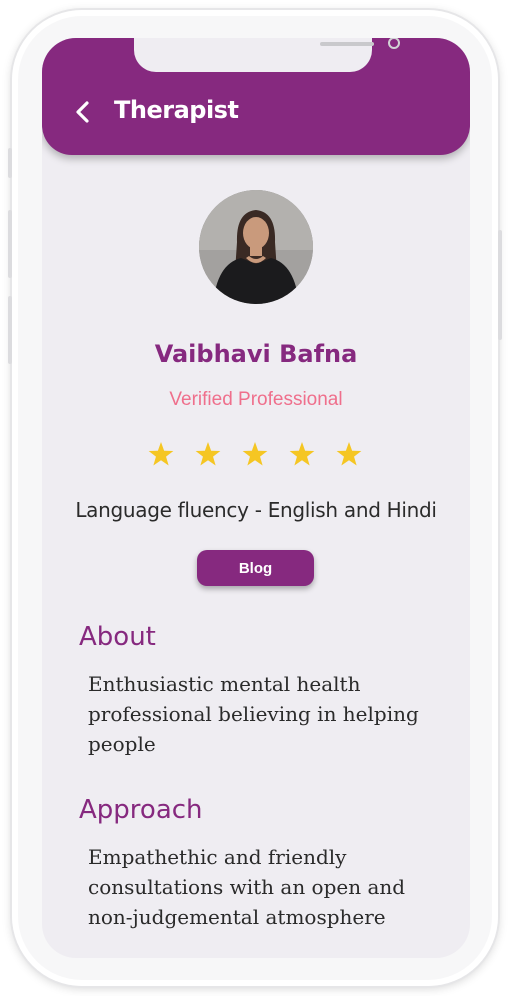  I want to click on verified-status: Verified Professional, so click(256, 399).